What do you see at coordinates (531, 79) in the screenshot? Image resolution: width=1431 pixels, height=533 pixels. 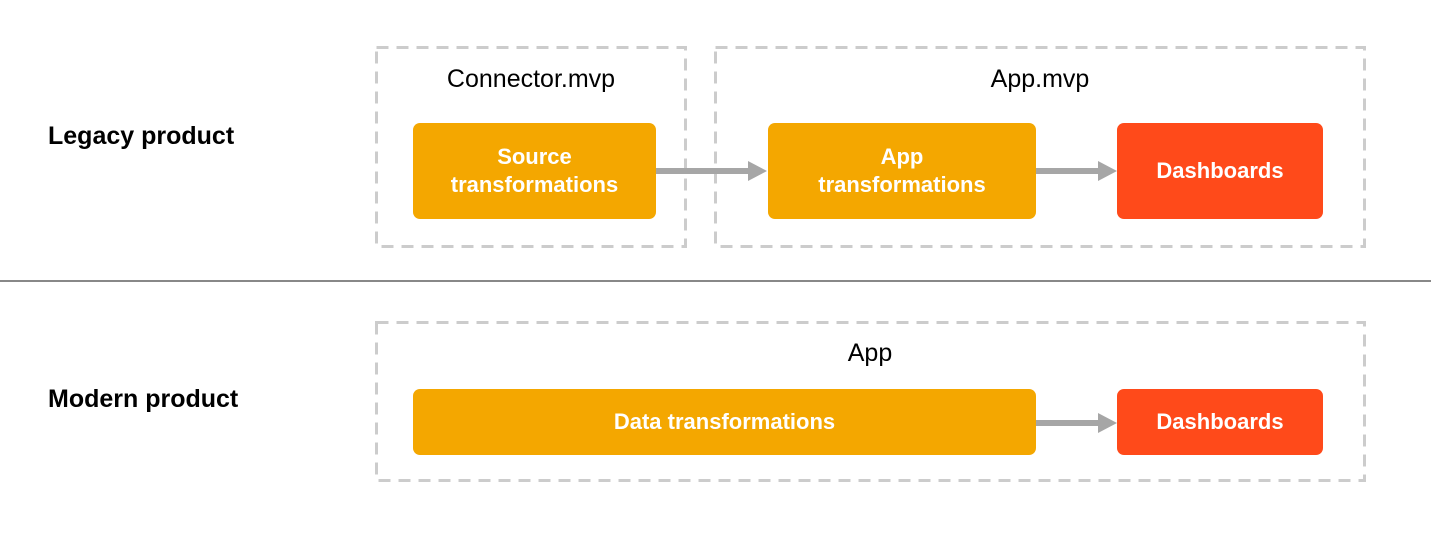 I see `connector-mvp-title: Connector.mvp` at bounding box center [531, 79].